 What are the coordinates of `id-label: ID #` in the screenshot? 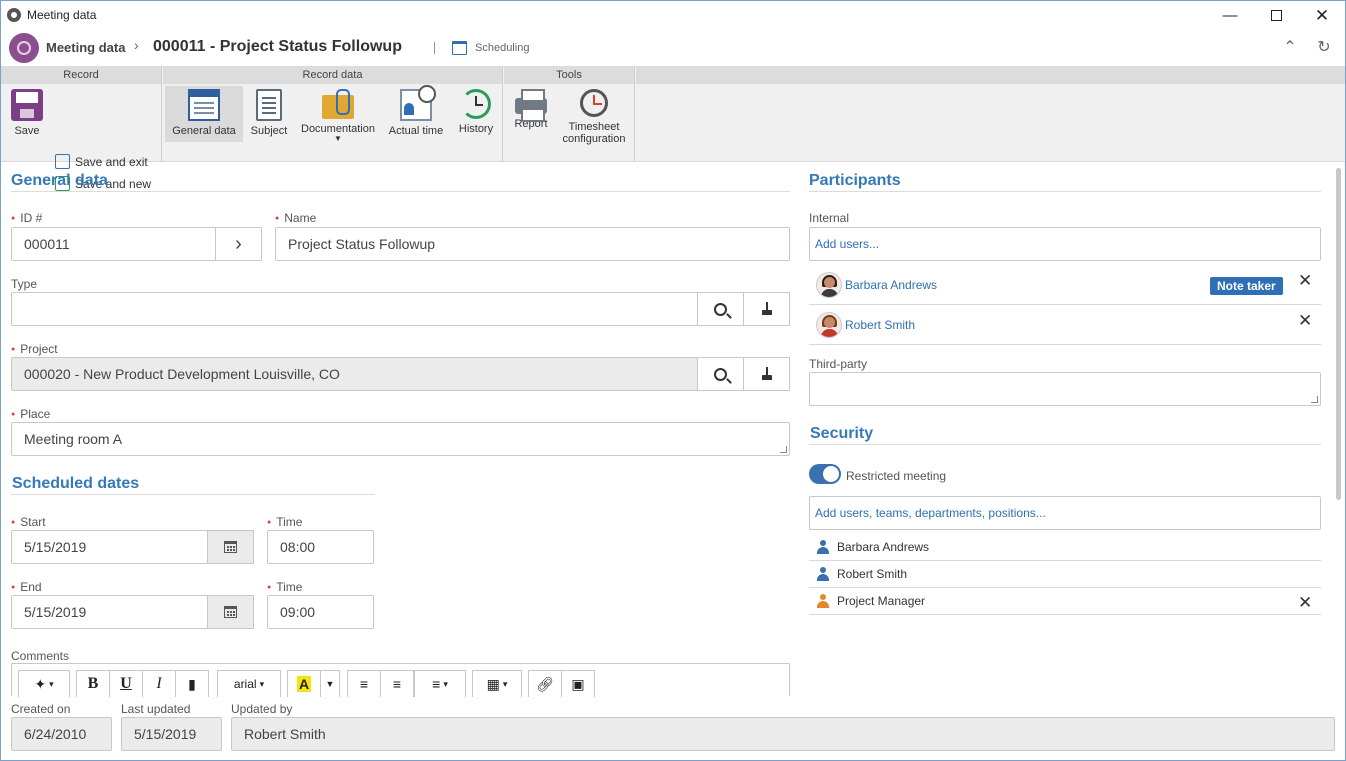 It's located at (26, 218).